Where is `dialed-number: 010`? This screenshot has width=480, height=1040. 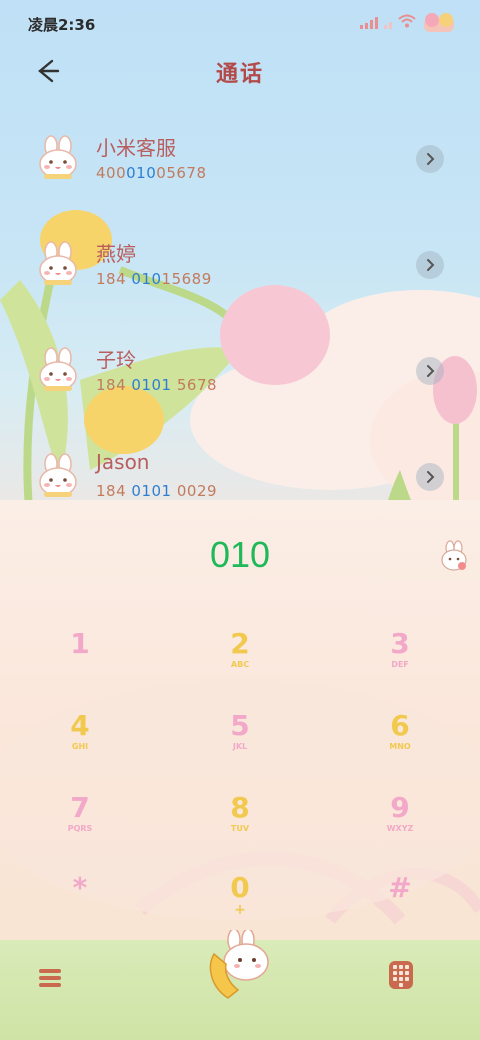 dialed-number: 010 is located at coordinates (240, 554).